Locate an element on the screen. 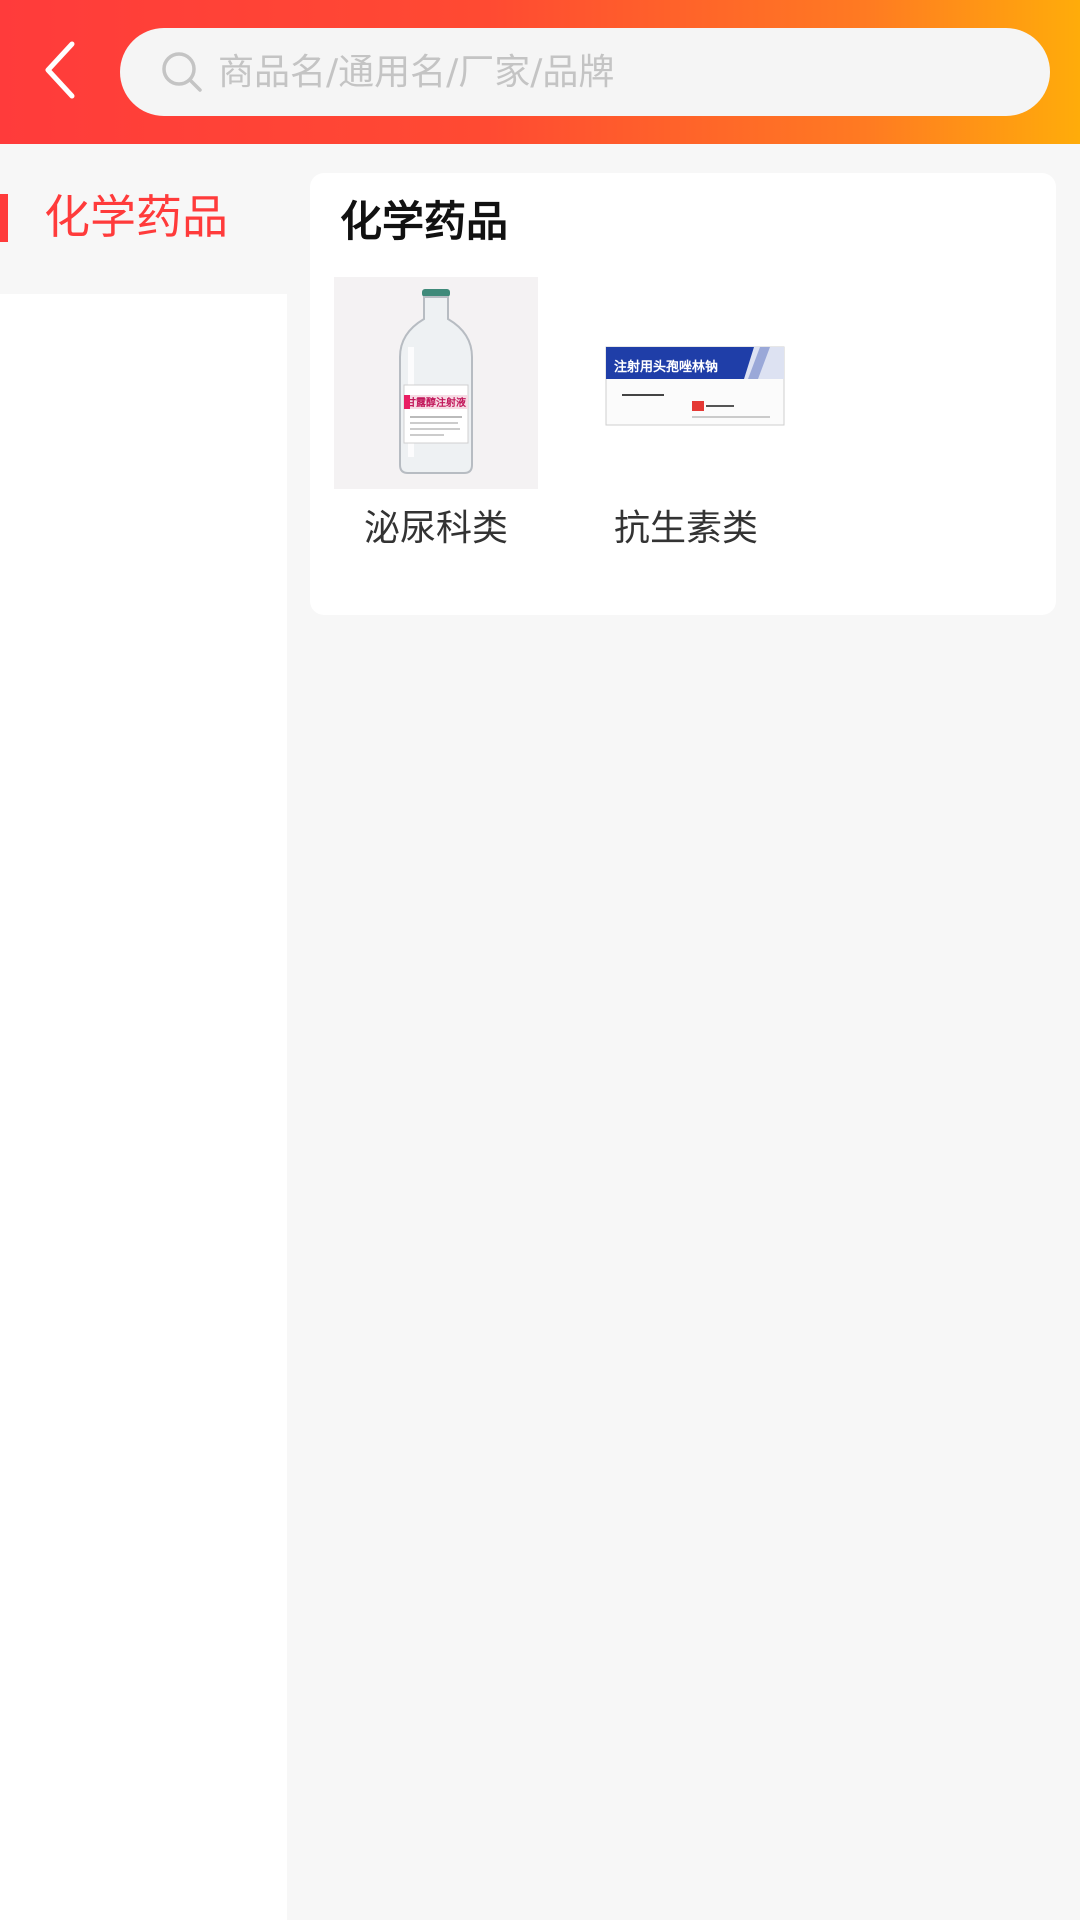 The image size is (1080, 1920). top-header-bar is located at coordinates (540, 72).